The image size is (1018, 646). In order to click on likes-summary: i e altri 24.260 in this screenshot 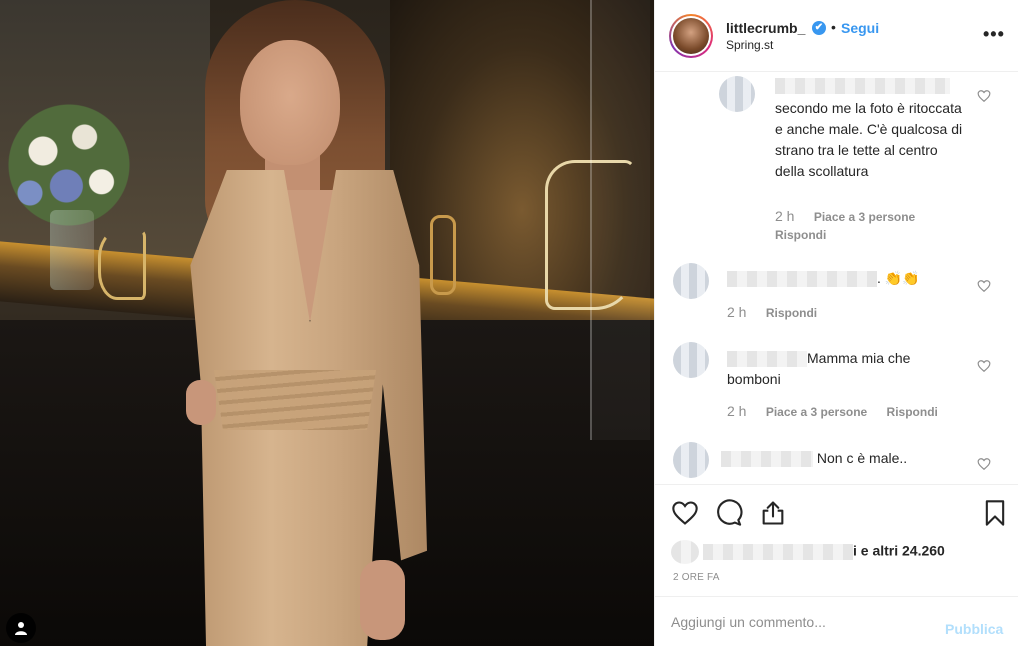, I will do `click(808, 552)`.